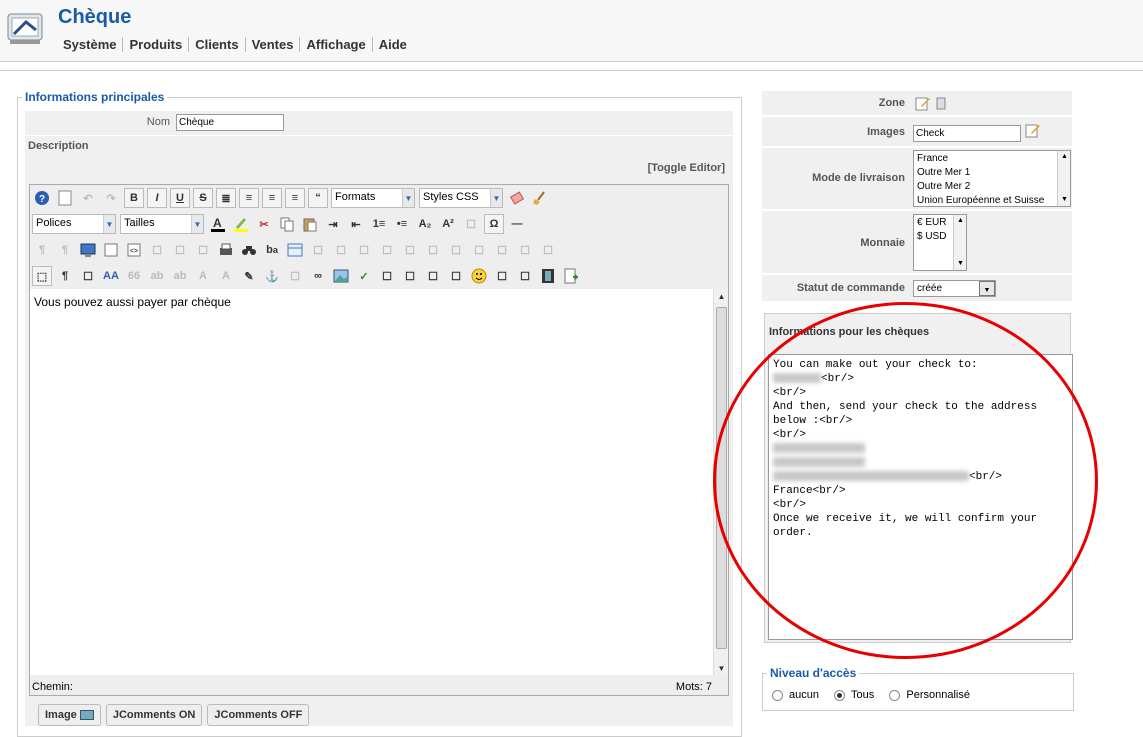  I want to click on align-right-icon: ≡, so click(295, 198).